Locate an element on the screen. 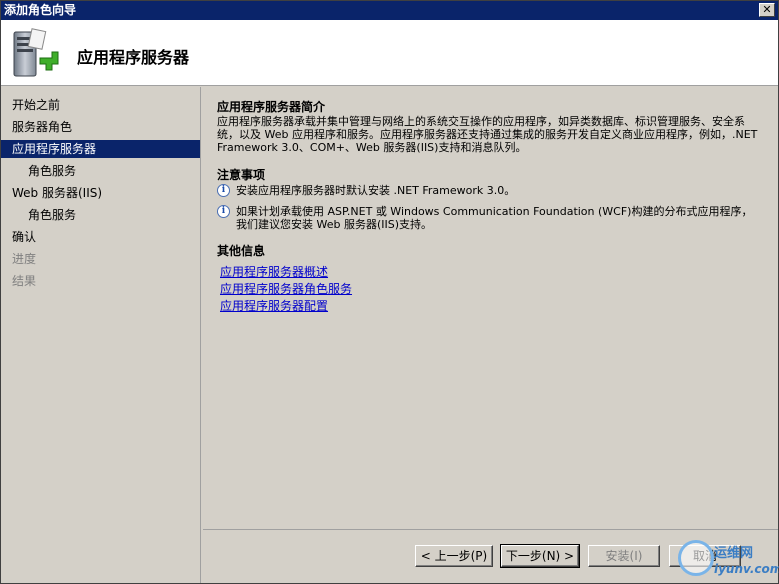 This screenshot has height=584, width=779. nav-item-results: 结果 is located at coordinates (24, 281).